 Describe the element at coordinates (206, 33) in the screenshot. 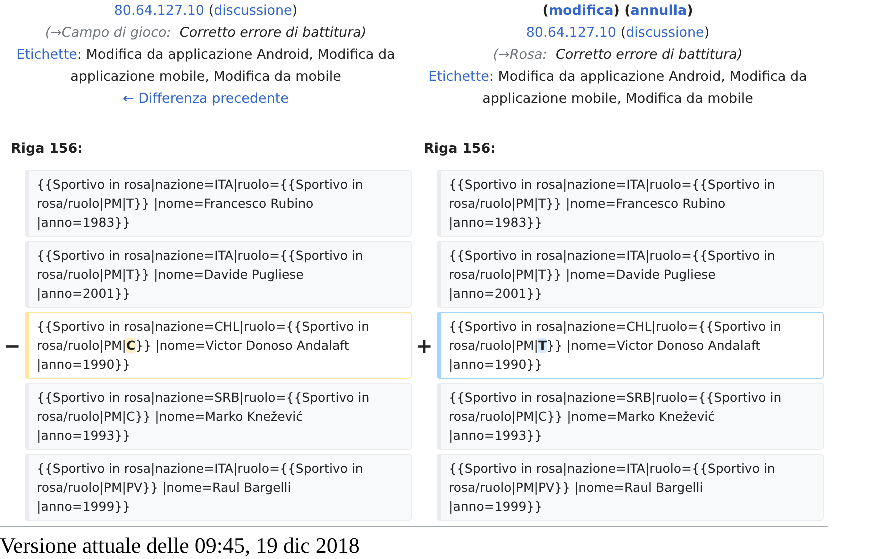

I see `revision-info-line: (→Campo di gioco: Corretto errore di battitura)` at that location.